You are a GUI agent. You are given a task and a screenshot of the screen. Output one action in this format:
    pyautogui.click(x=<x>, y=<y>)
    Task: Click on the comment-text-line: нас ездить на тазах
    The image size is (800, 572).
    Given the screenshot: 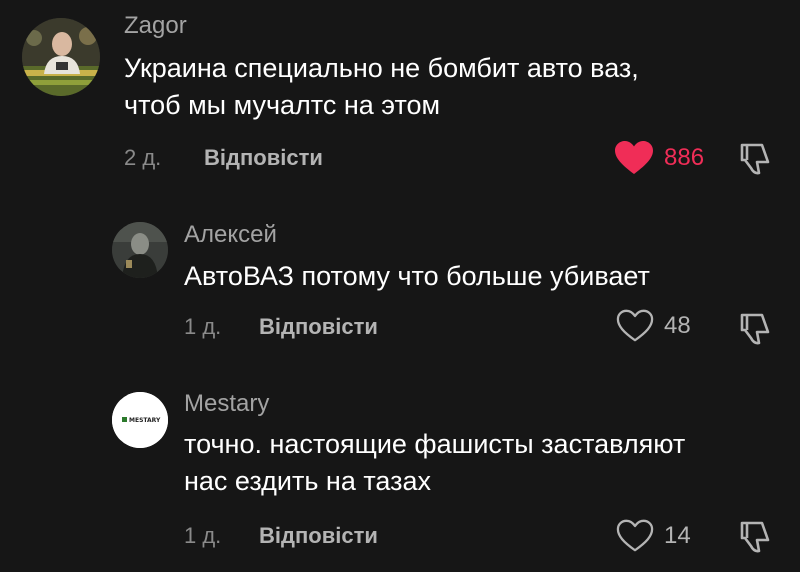 What is the action you would take?
    pyautogui.click(x=308, y=481)
    